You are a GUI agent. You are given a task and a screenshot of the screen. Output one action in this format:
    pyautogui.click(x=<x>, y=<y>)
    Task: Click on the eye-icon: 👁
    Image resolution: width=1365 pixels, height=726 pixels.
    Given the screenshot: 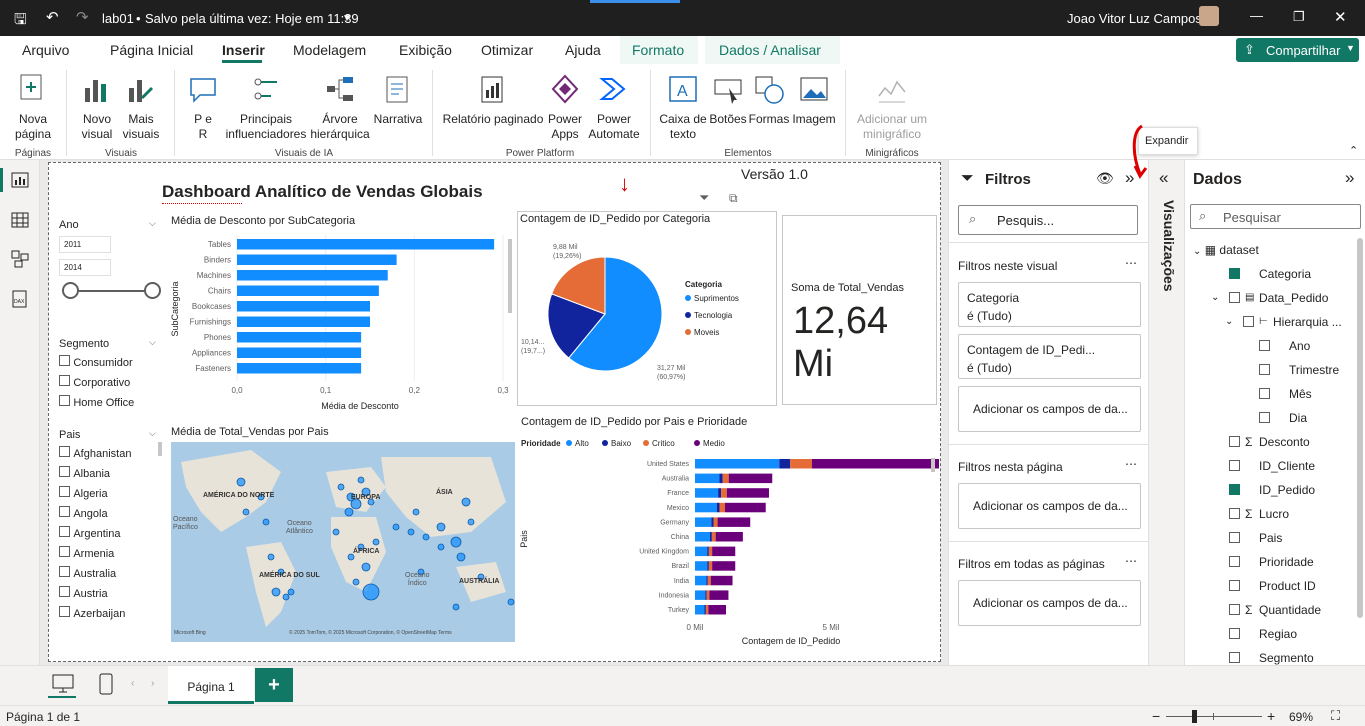 What is the action you would take?
    pyautogui.click(x=1105, y=178)
    